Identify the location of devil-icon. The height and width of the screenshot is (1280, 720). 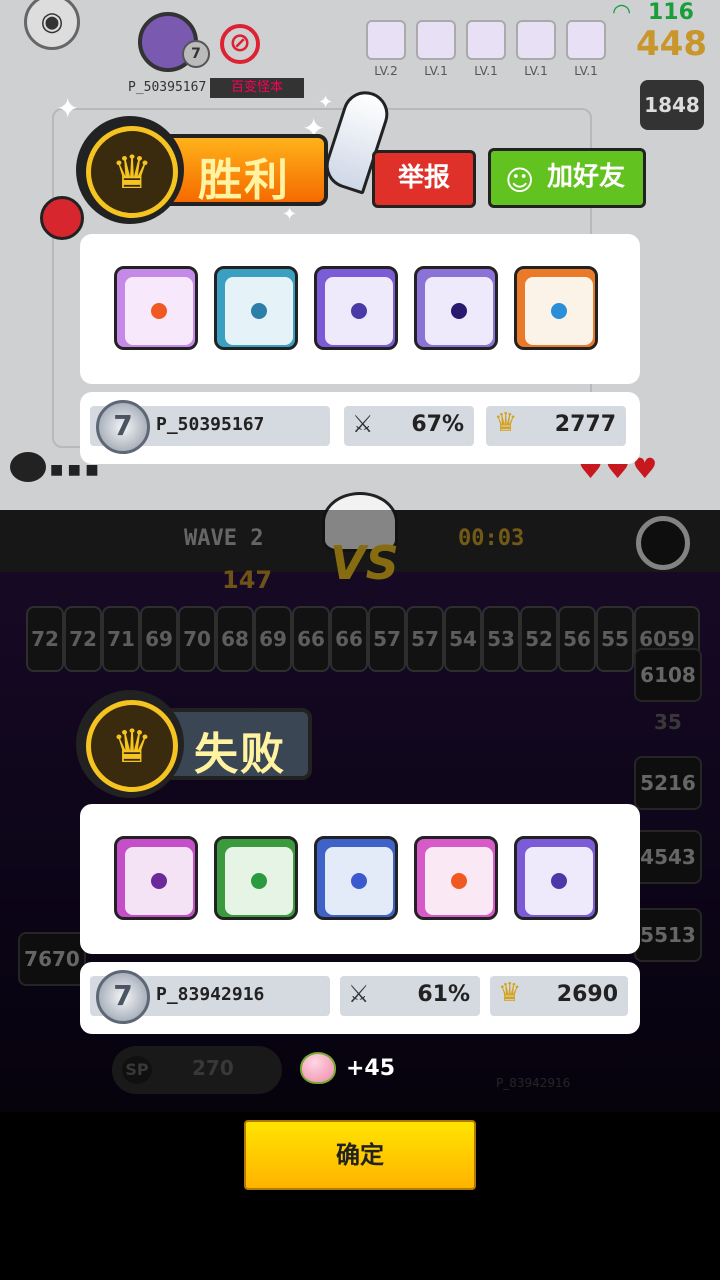
(28, 467).